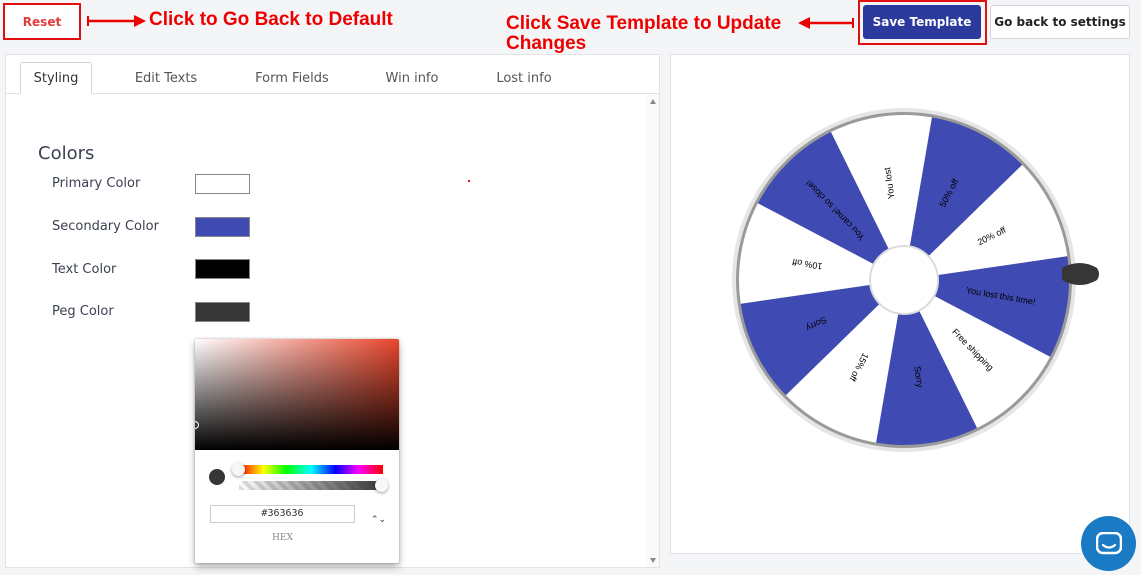  What do you see at coordinates (653, 101) in the screenshot?
I see `scroll-up-icon` at bounding box center [653, 101].